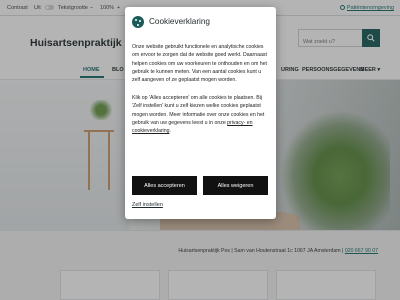  I want to click on reject-all-button: Alles weigeren, so click(235, 185).